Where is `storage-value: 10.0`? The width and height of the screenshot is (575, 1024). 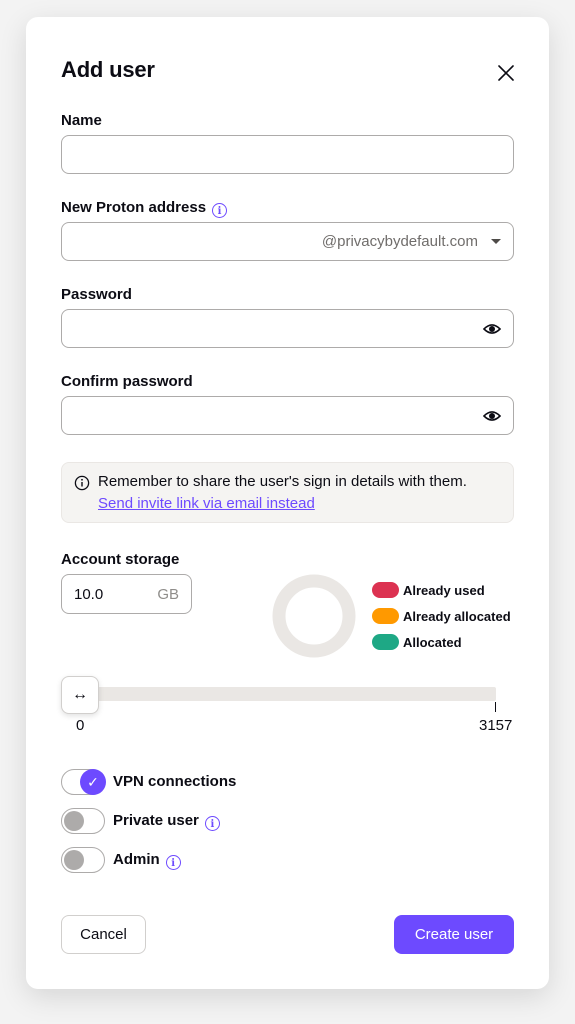
storage-value: 10.0 is located at coordinates (89, 594).